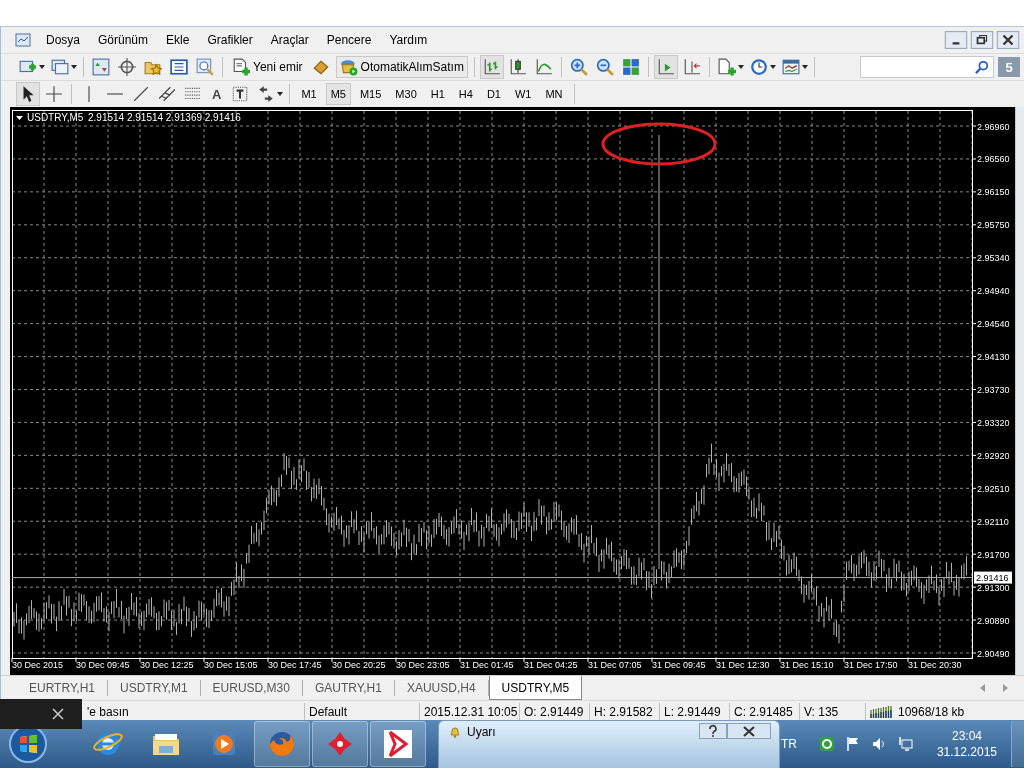  Describe the element at coordinates (63, 688) in the screenshot. I see `chart-tab: EURTRY,H1` at that location.